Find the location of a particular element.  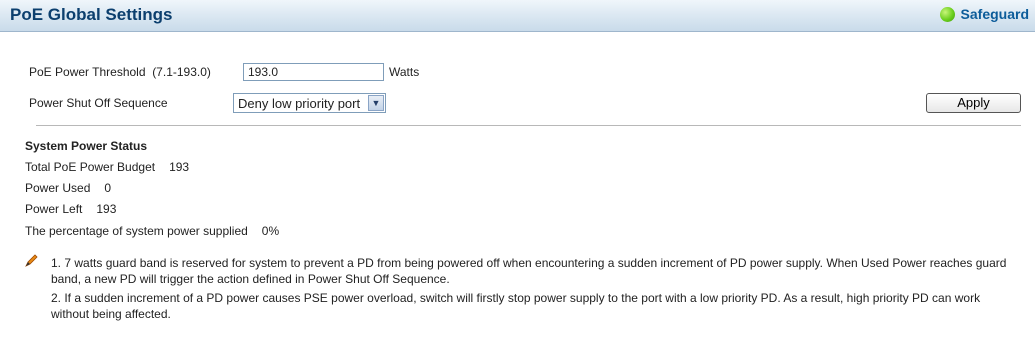

page-header: PoE Global Settings Safeguard is located at coordinates (517, 16).